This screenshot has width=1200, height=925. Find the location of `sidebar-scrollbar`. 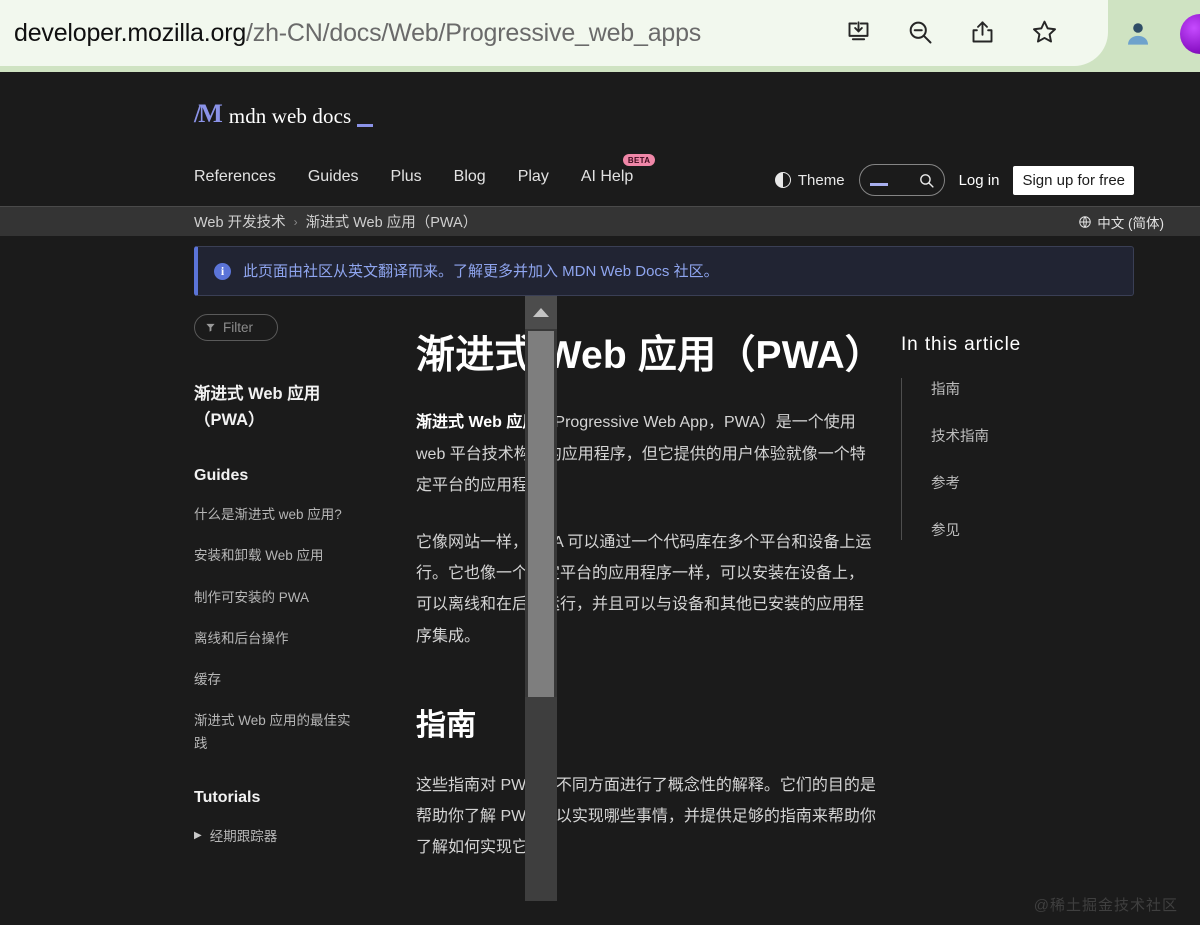

sidebar-scrollbar is located at coordinates (541, 598).